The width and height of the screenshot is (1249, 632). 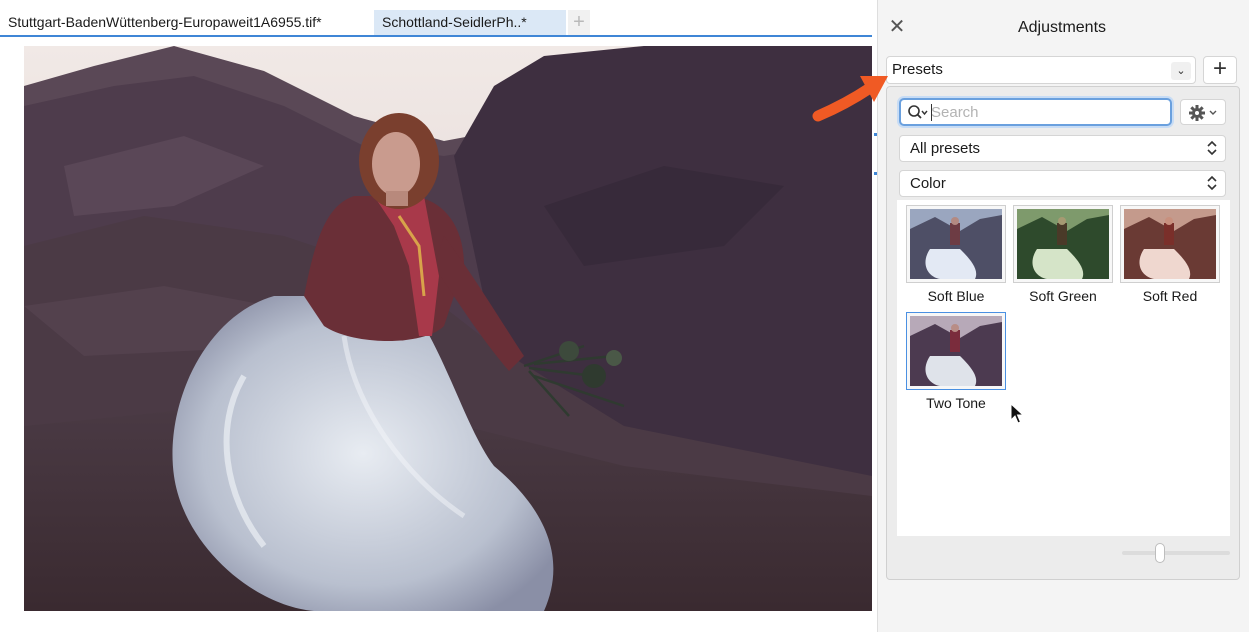 I want to click on document-tab-schottland: Schottland-SeidlerPh..*, so click(x=470, y=22).